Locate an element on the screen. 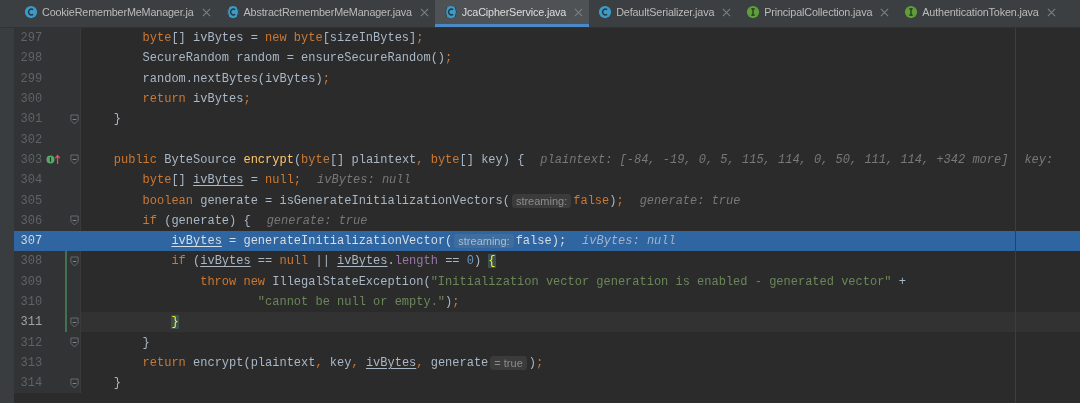 The image size is (1080, 403). editor-tab: DefaultSerializer.java is located at coordinates (663, 13).